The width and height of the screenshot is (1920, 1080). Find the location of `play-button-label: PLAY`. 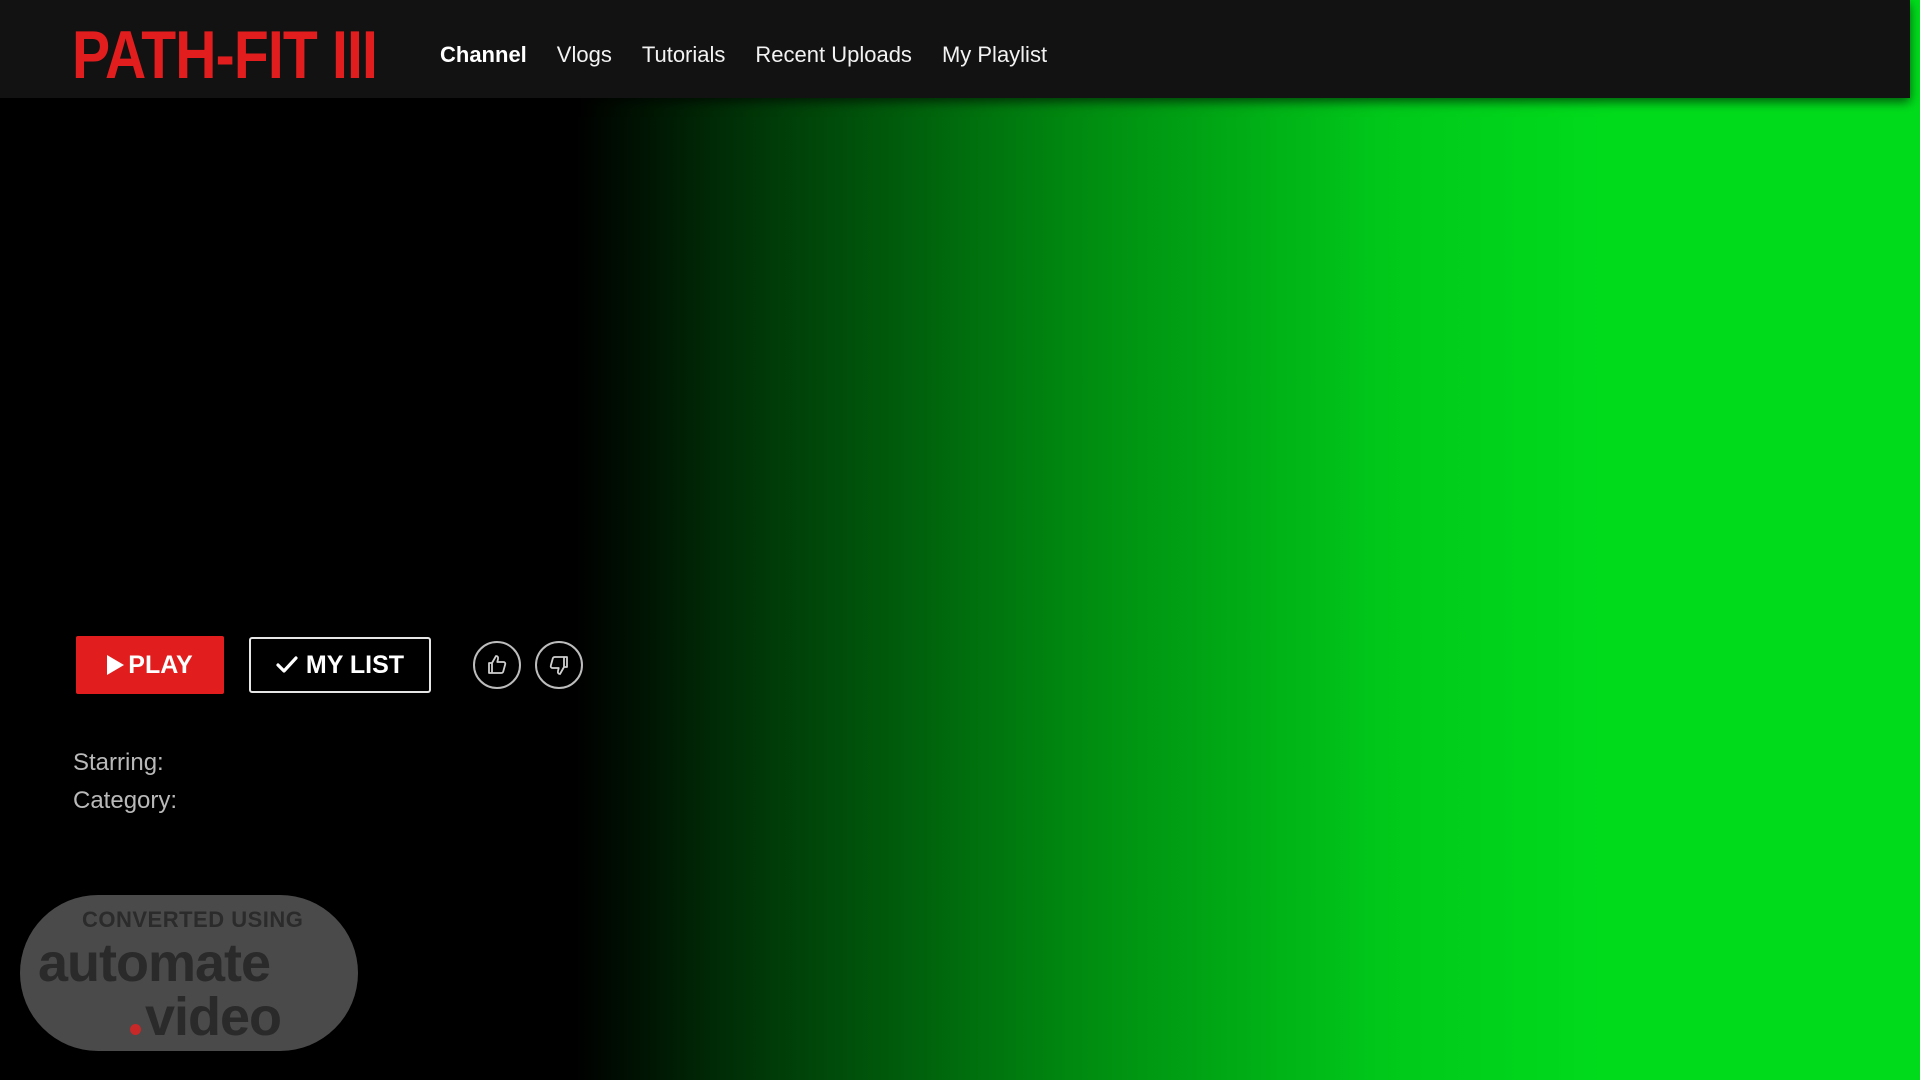

play-button-label: PLAY is located at coordinates (160, 664).